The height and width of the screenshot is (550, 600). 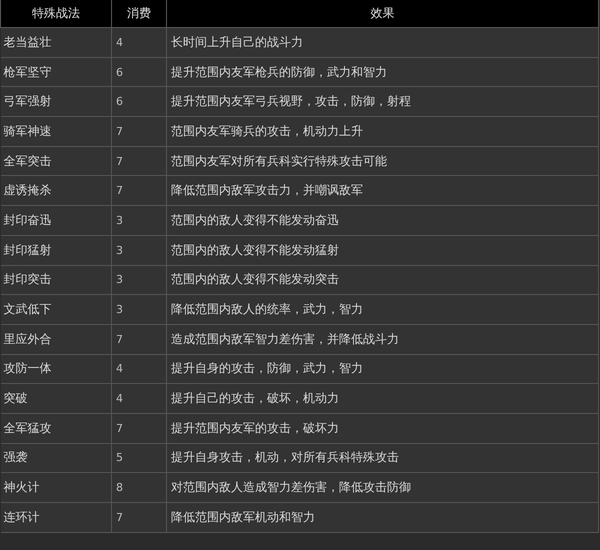 What do you see at coordinates (382, 487) in the screenshot?
I see `table-cell: 对范围内敌人造成智力差伤害，降低攻击防御` at bounding box center [382, 487].